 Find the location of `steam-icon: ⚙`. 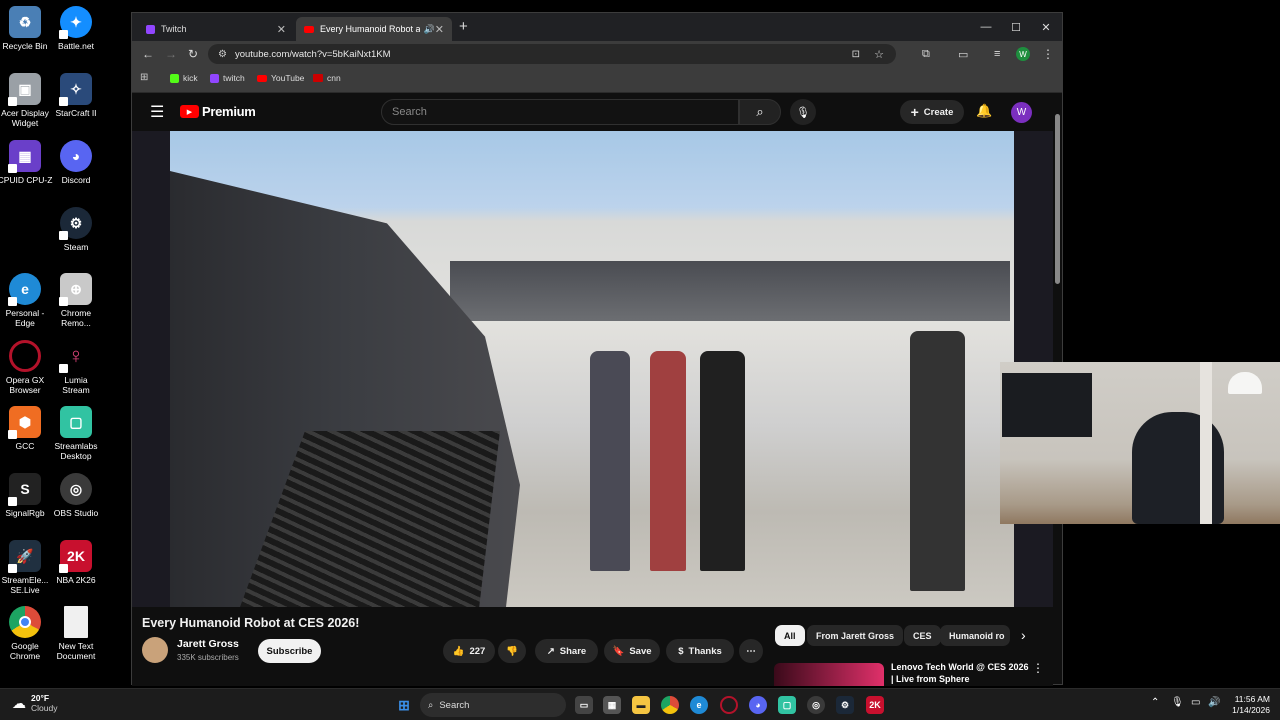

steam-icon: ⚙ is located at coordinates (75, 223).